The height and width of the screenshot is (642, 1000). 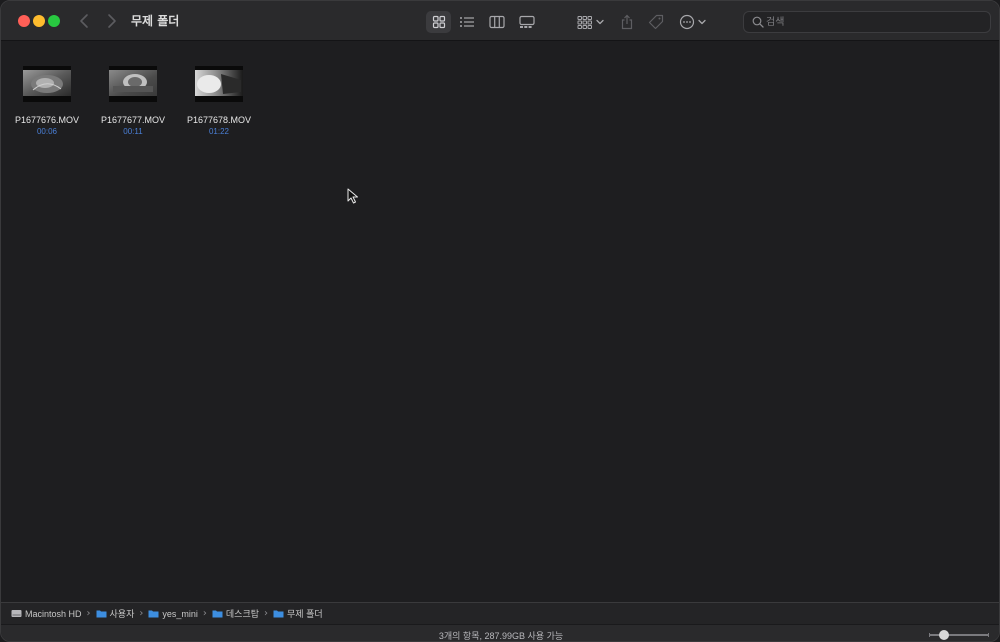 I want to click on gallery-view-button, so click(x=527, y=22).